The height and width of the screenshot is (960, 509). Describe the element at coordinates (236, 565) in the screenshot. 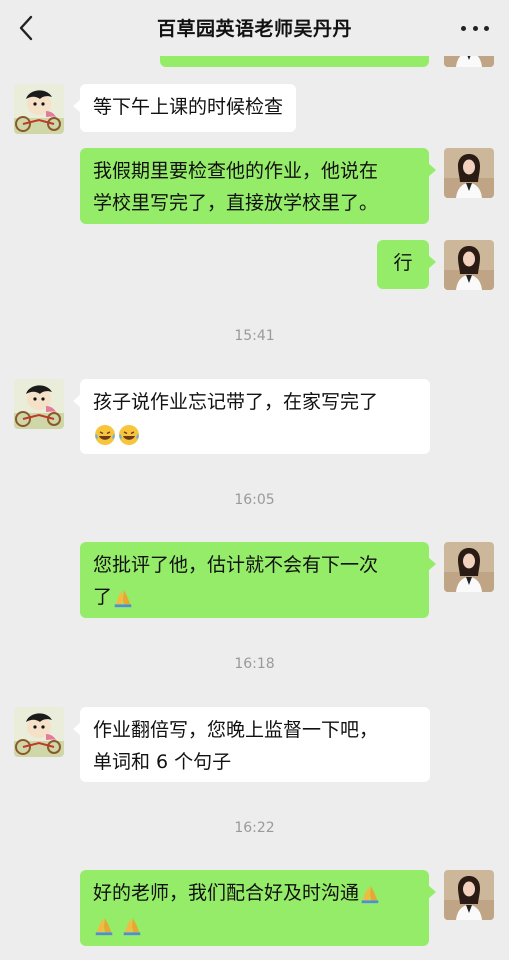

I see `message-line: 您批评了他，估计就不会有下一次` at that location.